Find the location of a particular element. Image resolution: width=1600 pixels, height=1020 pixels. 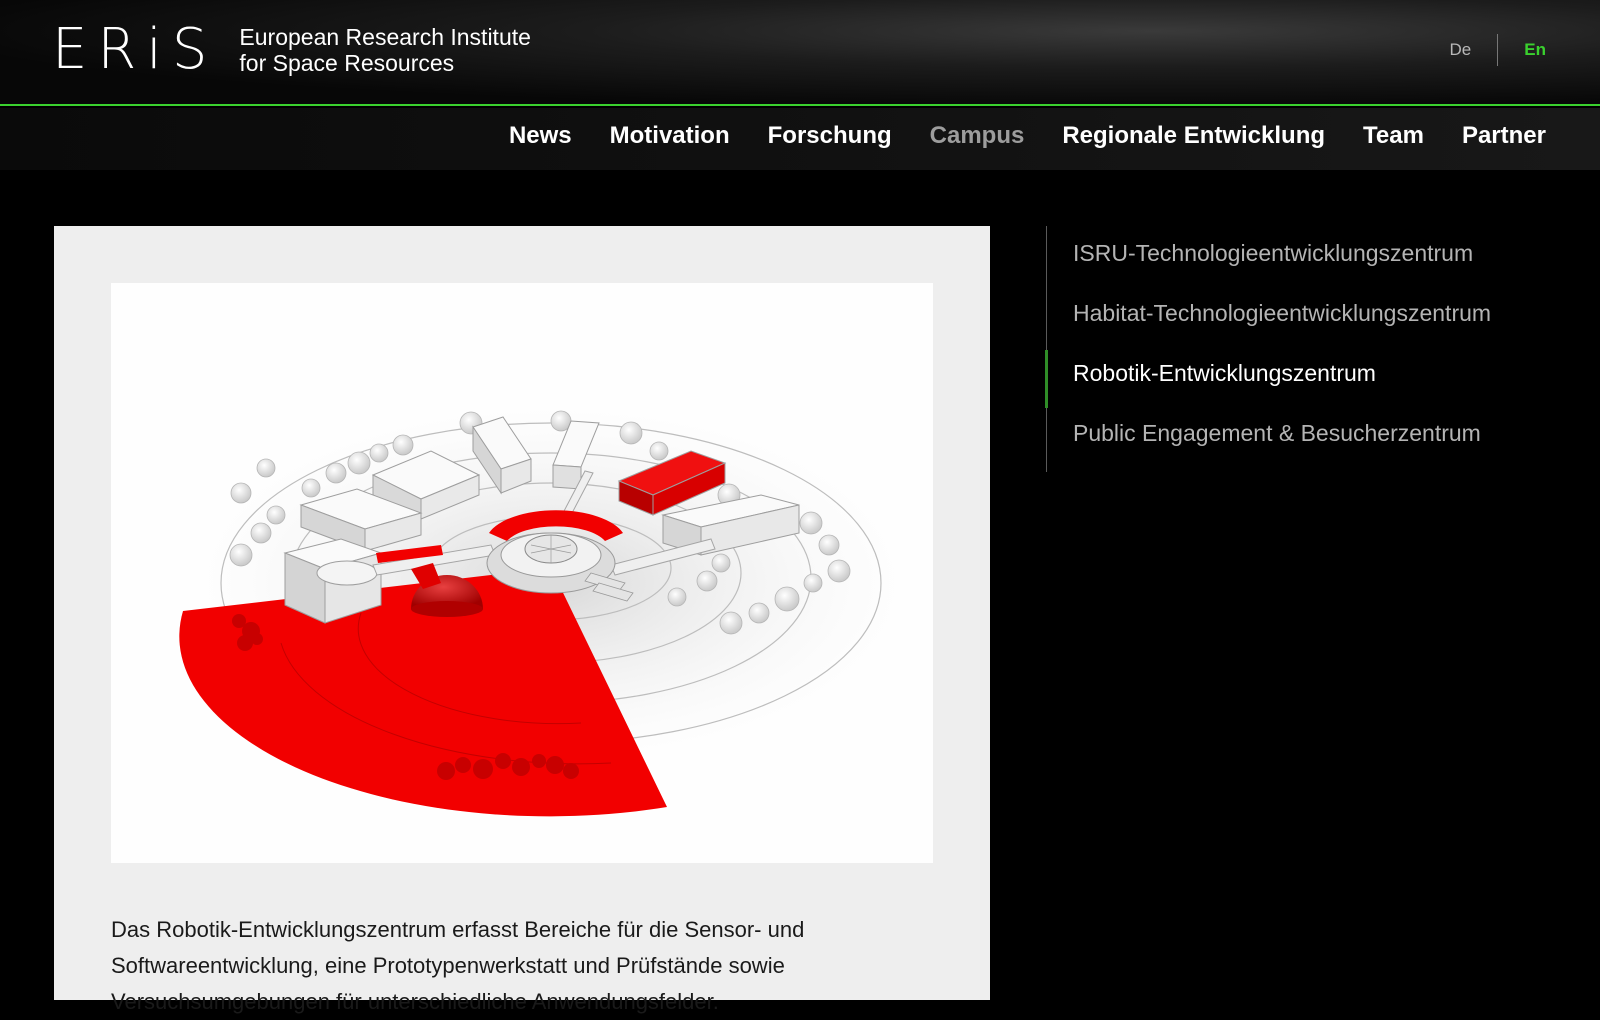

lang-en-link: En is located at coordinates (1535, 50).